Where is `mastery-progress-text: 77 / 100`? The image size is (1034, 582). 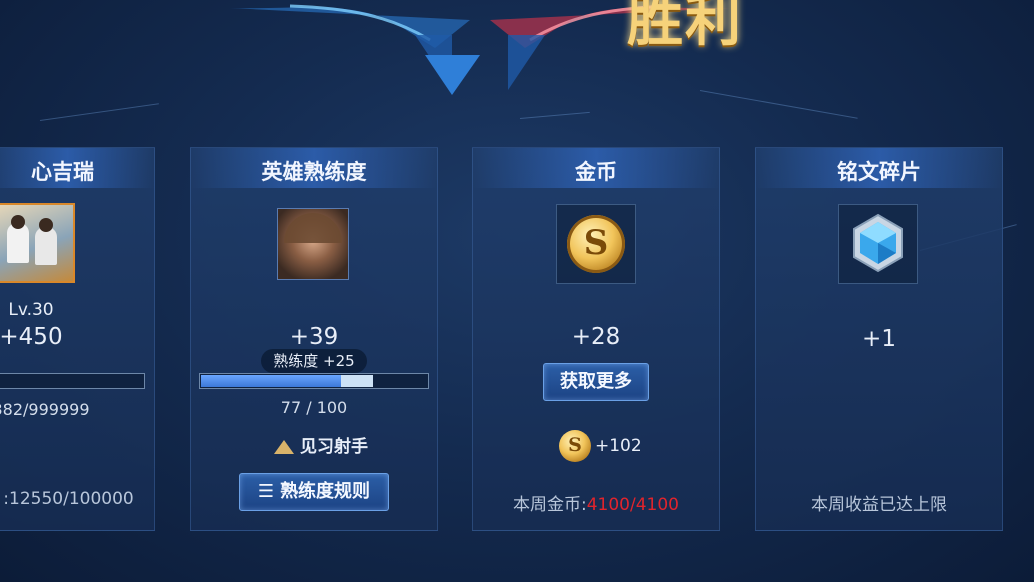
mastery-progress-text: 77 / 100 is located at coordinates (314, 407).